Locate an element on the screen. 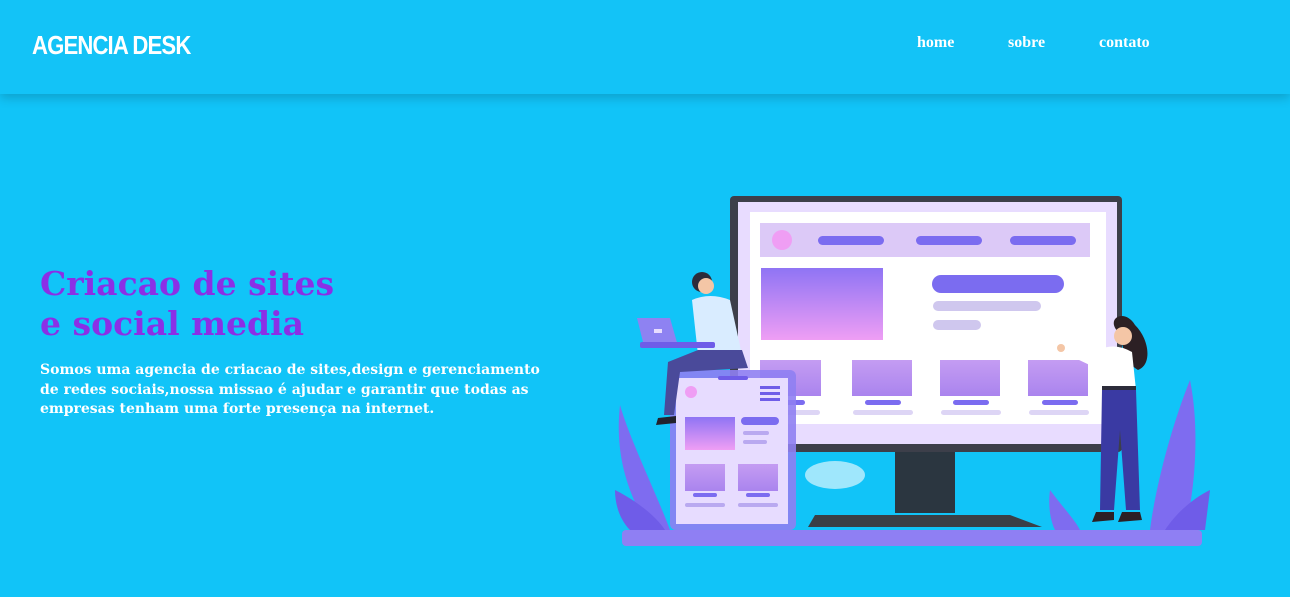 This screenshot has height=597, width=1292. hero-title-line-1: Criacao de sites is located at coordinates (187, 283).